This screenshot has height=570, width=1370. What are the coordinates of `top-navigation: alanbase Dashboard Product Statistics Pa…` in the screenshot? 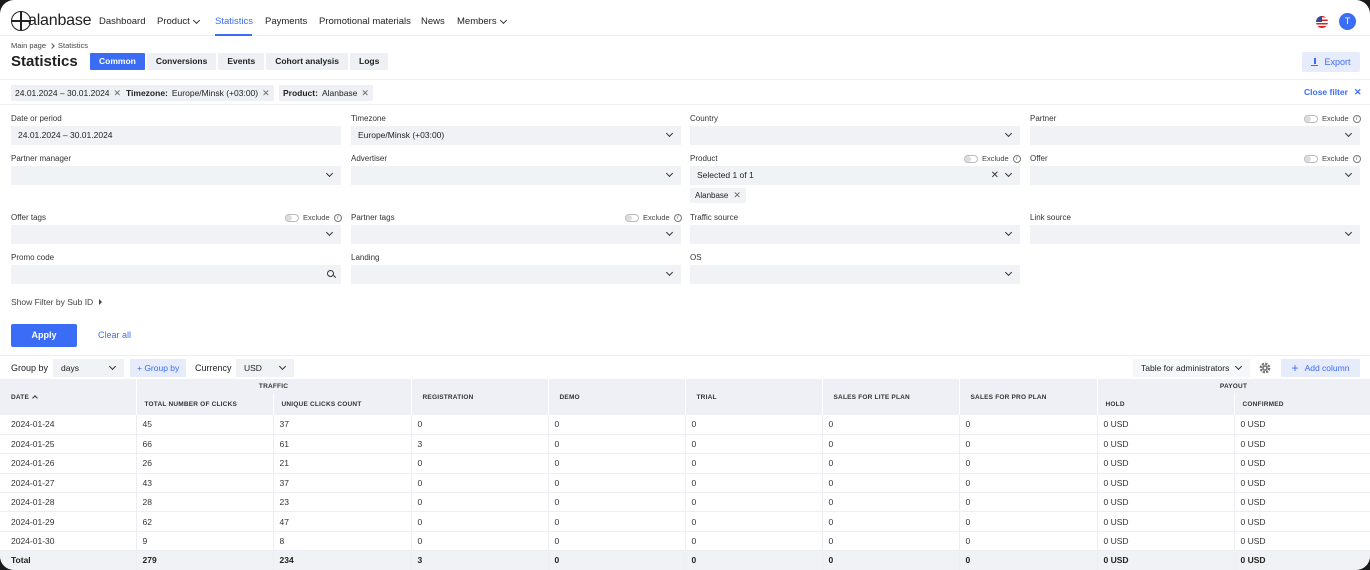 It's located at (685, 18).